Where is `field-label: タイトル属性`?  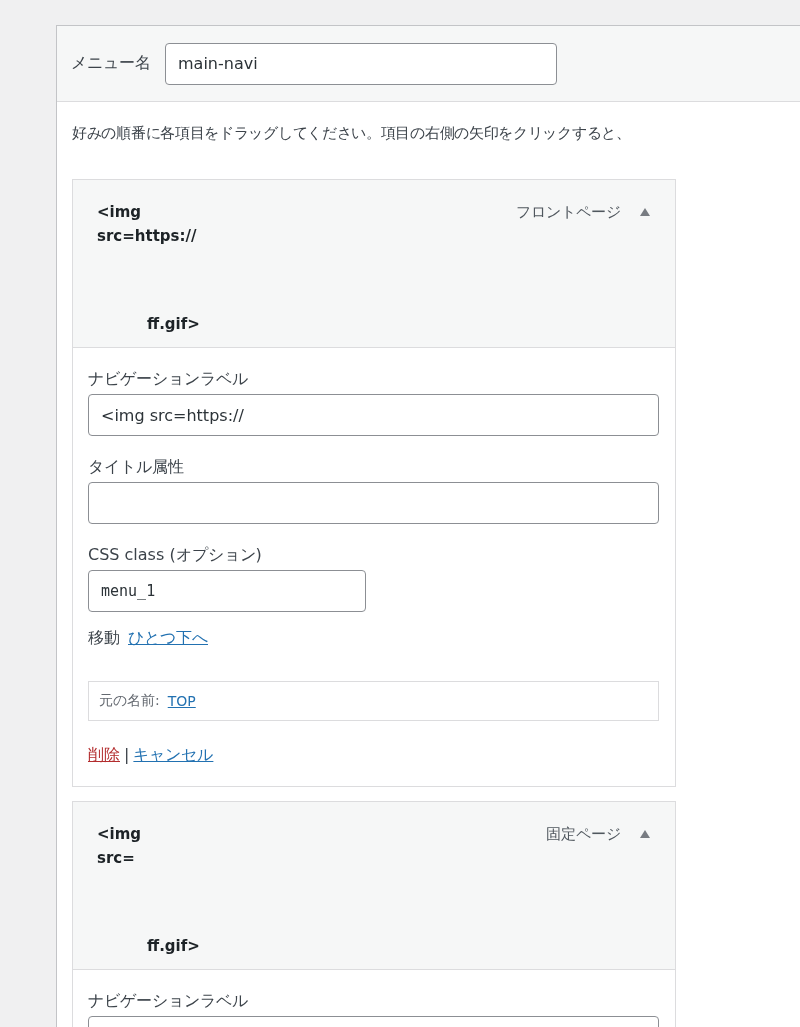 field-label: タイトル属性 is located at coordinates (136, 467).